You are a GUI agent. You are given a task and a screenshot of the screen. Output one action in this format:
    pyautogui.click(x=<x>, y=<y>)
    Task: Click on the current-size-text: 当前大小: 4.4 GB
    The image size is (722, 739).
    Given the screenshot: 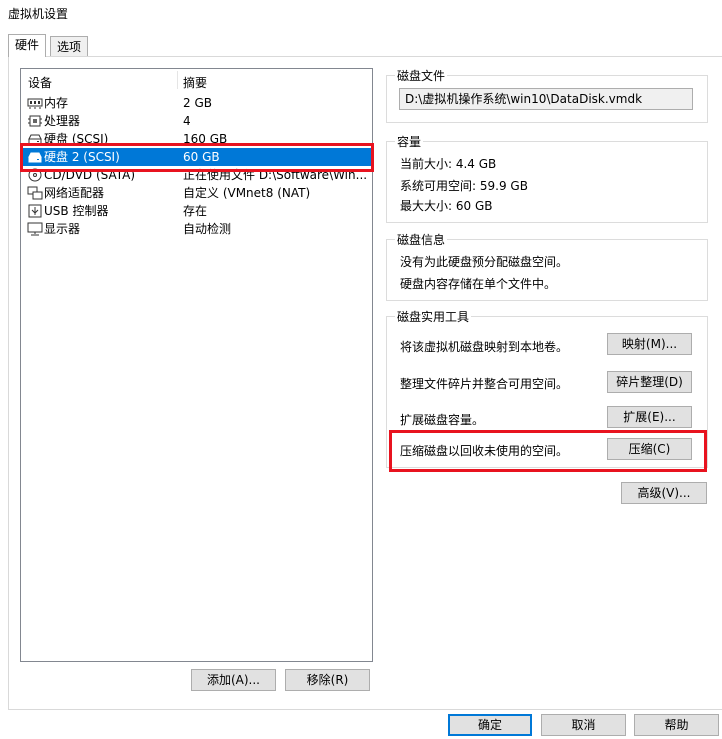 What is the action you would take?
    pyautogui.click(x=448, y=164)
    